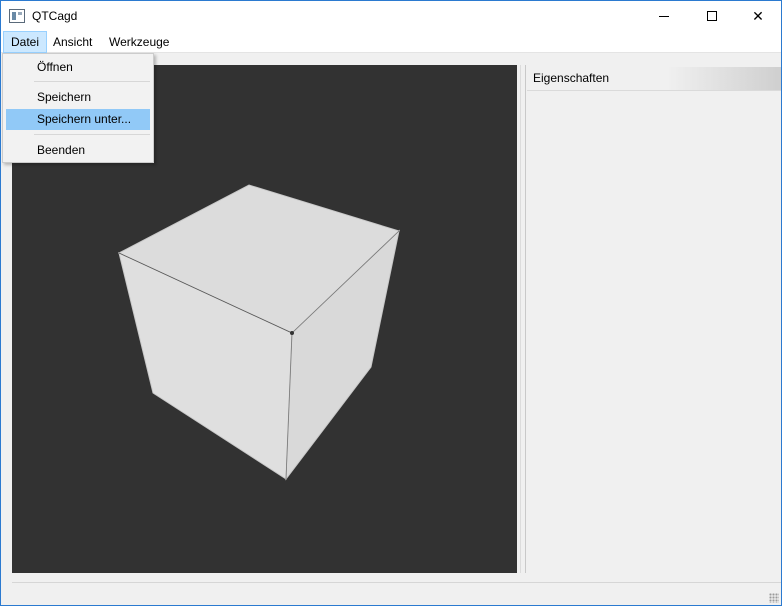 The width and height of the screenshot is (782, 606). Describe the element at coordinates (292, 333) in the screenshot. I see `cube-vertex` at that location.